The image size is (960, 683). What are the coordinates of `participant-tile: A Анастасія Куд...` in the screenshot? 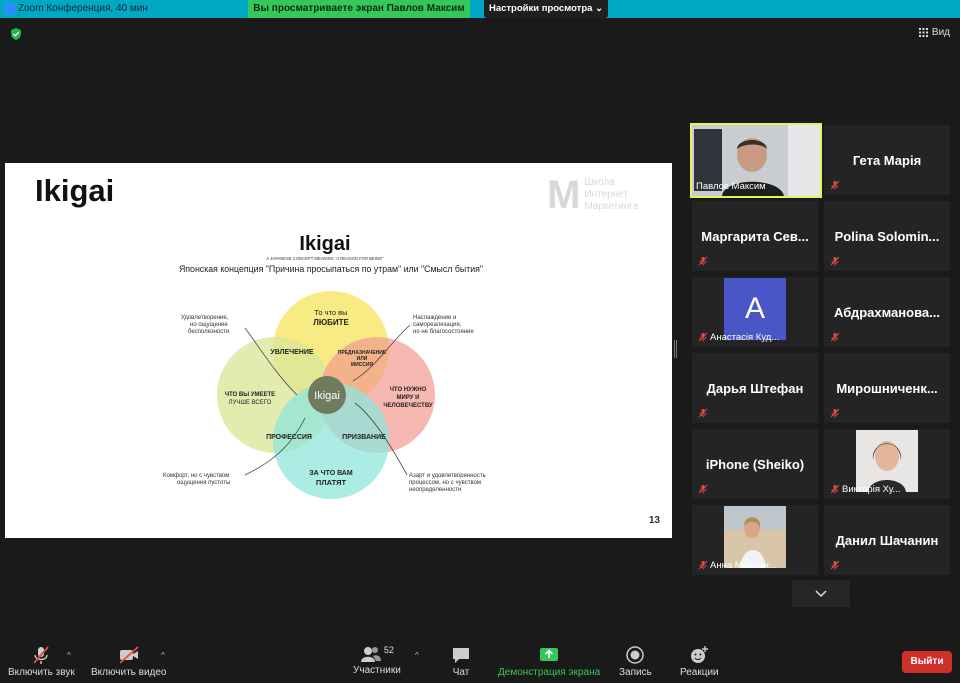 It's located at (755, 312).